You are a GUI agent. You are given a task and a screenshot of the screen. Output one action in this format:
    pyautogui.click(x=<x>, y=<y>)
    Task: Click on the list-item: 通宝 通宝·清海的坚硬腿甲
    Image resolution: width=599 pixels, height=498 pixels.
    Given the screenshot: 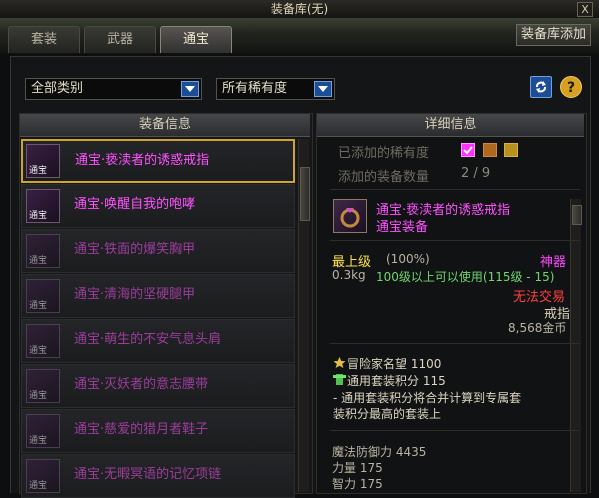 What is the action you would take?
    pyautogui.click(x=158, y=296)
    